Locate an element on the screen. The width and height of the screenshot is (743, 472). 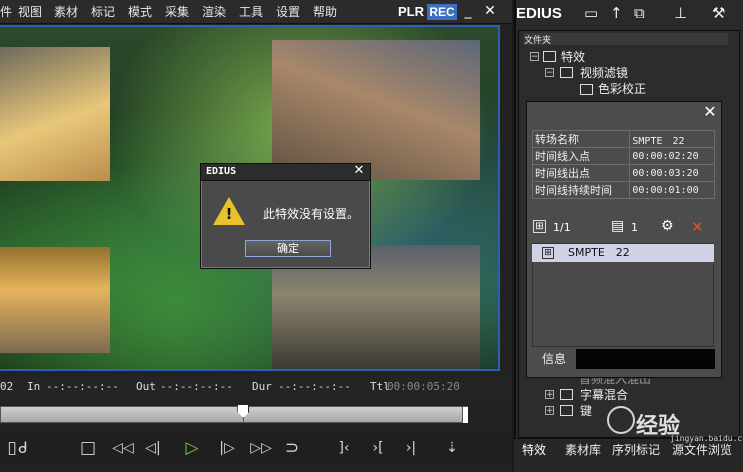
properties-toolbar: ⊞ 1/1 ▤ 1 ⚙ ✕ is located at coordinates (623, 229).